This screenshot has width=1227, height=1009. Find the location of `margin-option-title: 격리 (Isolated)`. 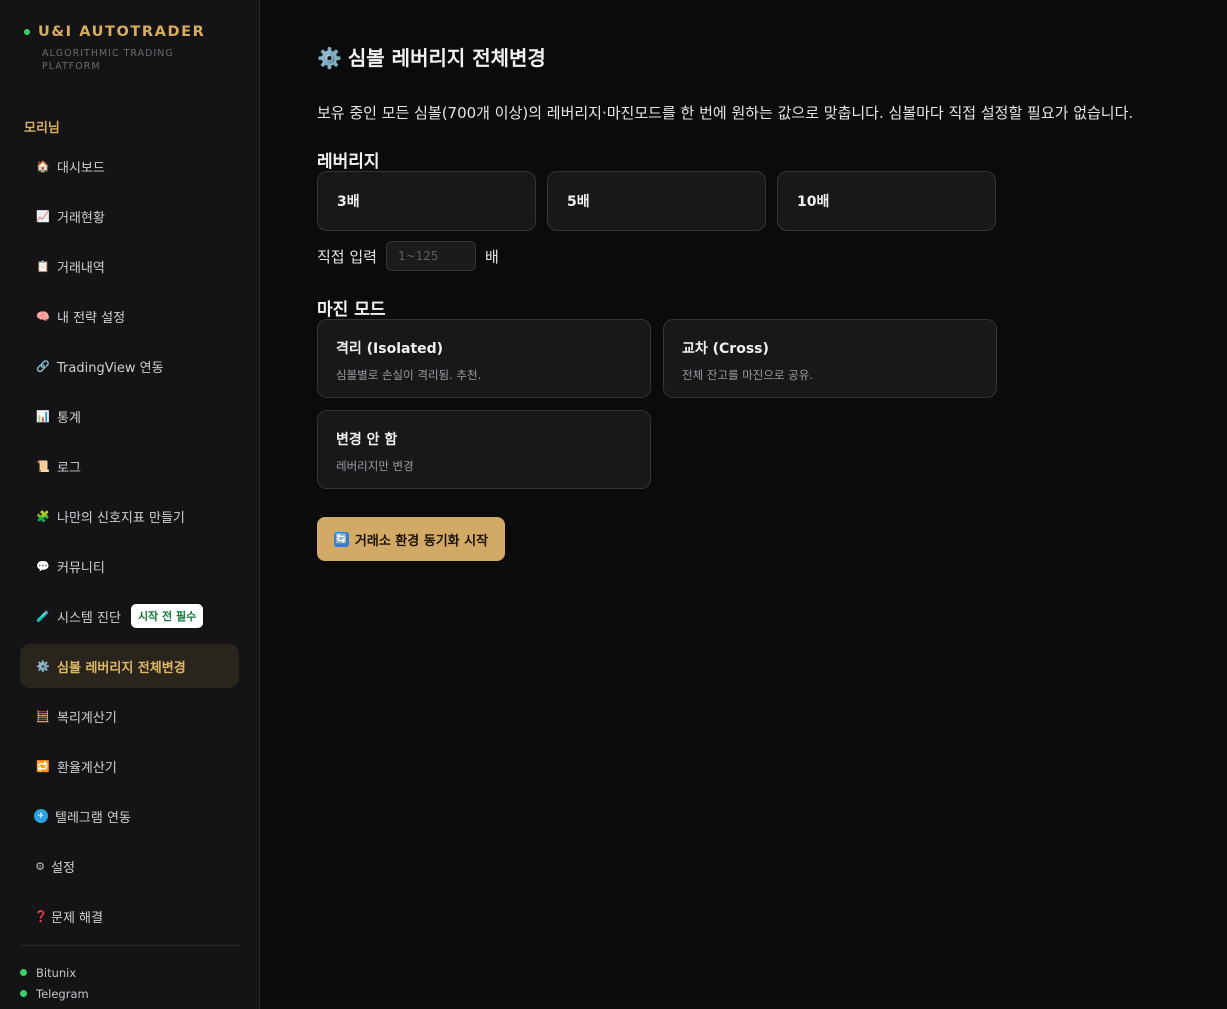

margin-option-title: 격리 (Isolated) is located at coordinates (390, 349).